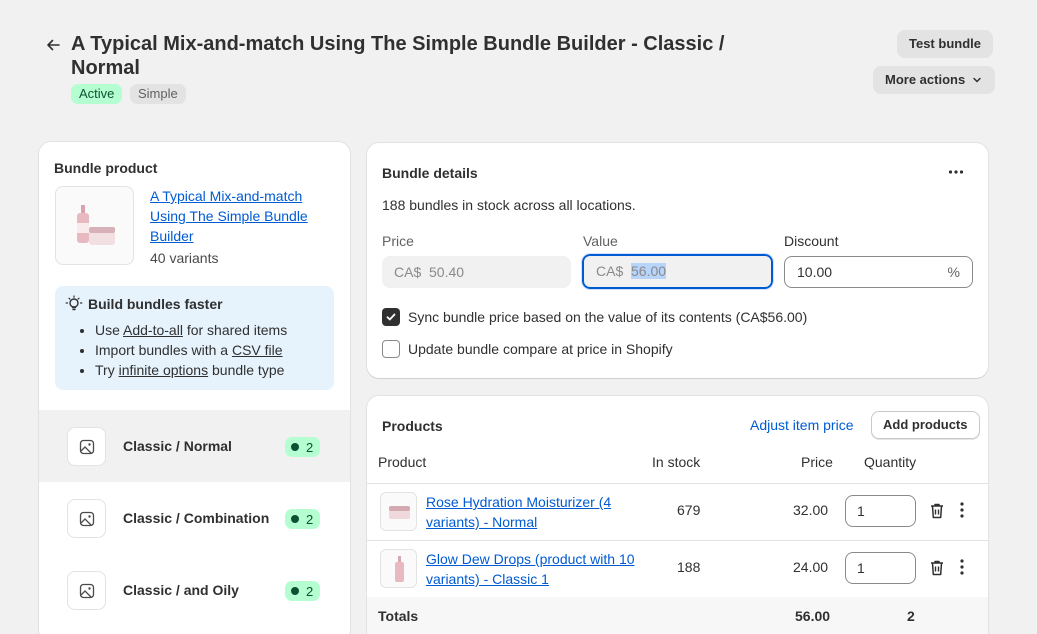 The height and width of the screenshot is (634, 1037). What do you see at coordinates (878, 272) in the screenshot?
I see `discount-field: 10.00 %` at bounding box center [878, 272].